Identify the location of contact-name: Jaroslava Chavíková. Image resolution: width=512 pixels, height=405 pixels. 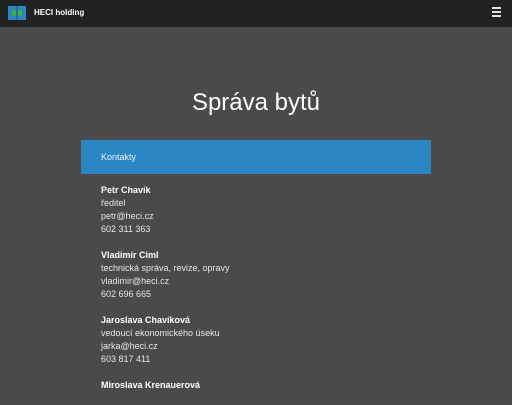
(146, 320).